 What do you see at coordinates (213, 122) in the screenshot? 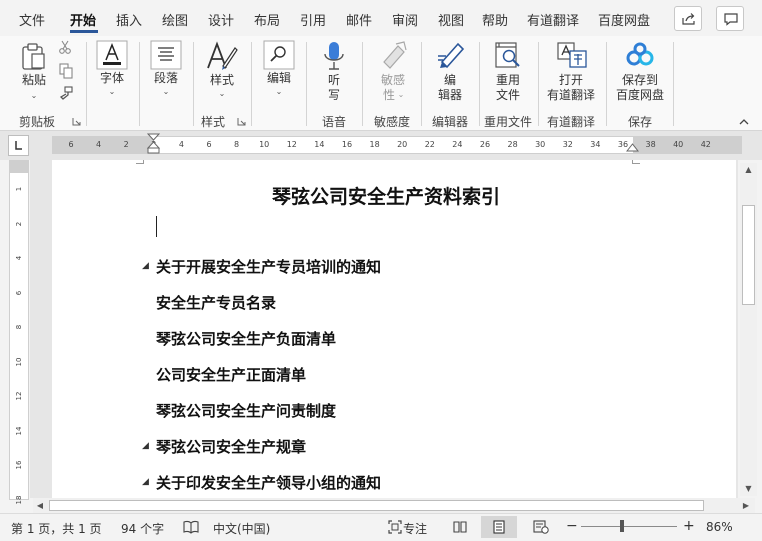
I see `styles-group-label: 样式` at bounding box center [213, 122].